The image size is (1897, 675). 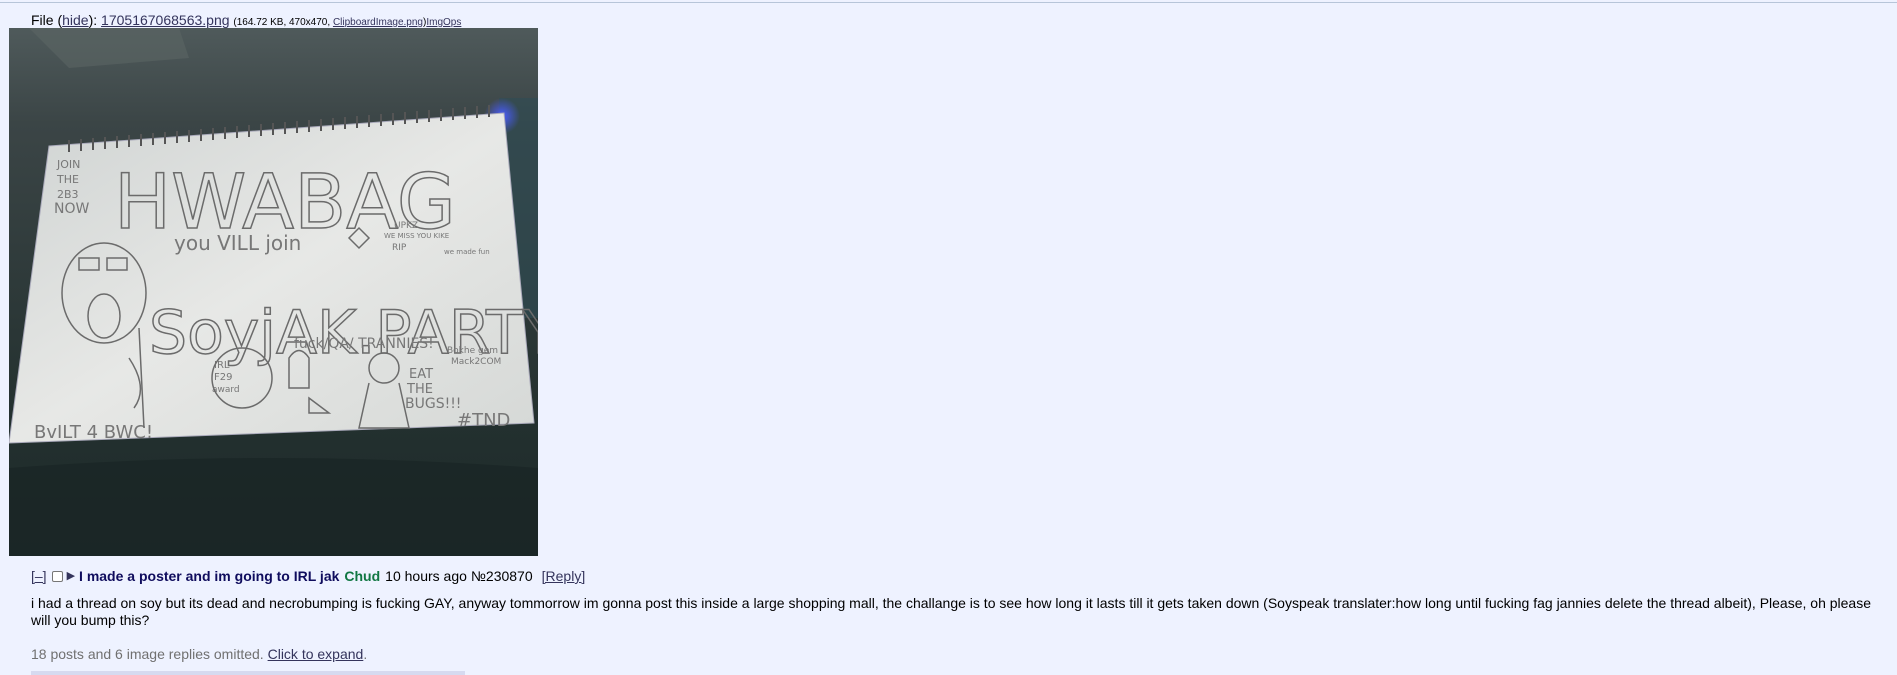 What do you see at coordinates (416, 236) in the screenshot?
I see `drawing-side-note-2: WE MISS YOU KIKE` at bounding box center [416, 236].